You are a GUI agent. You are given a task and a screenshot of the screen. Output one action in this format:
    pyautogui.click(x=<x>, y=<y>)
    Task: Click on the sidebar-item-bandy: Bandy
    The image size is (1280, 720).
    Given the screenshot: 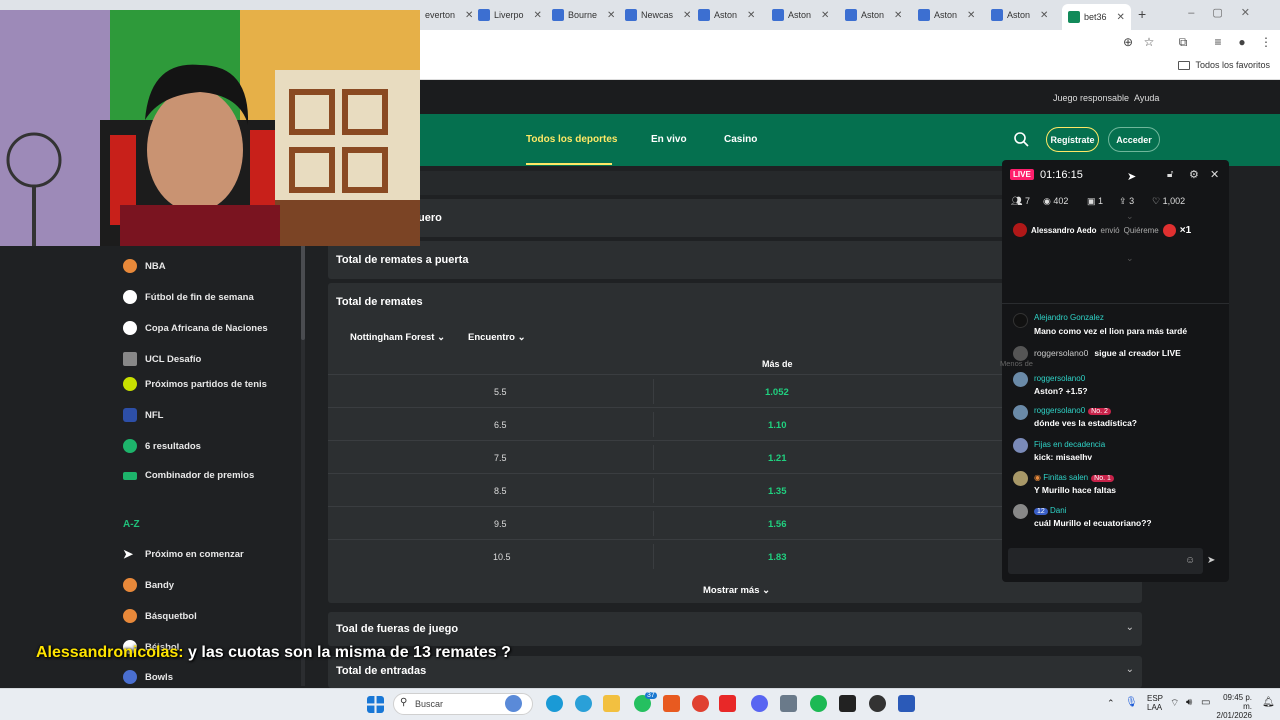 What is the action you would take?
    pyautogui.click(x=148, y=585)
    